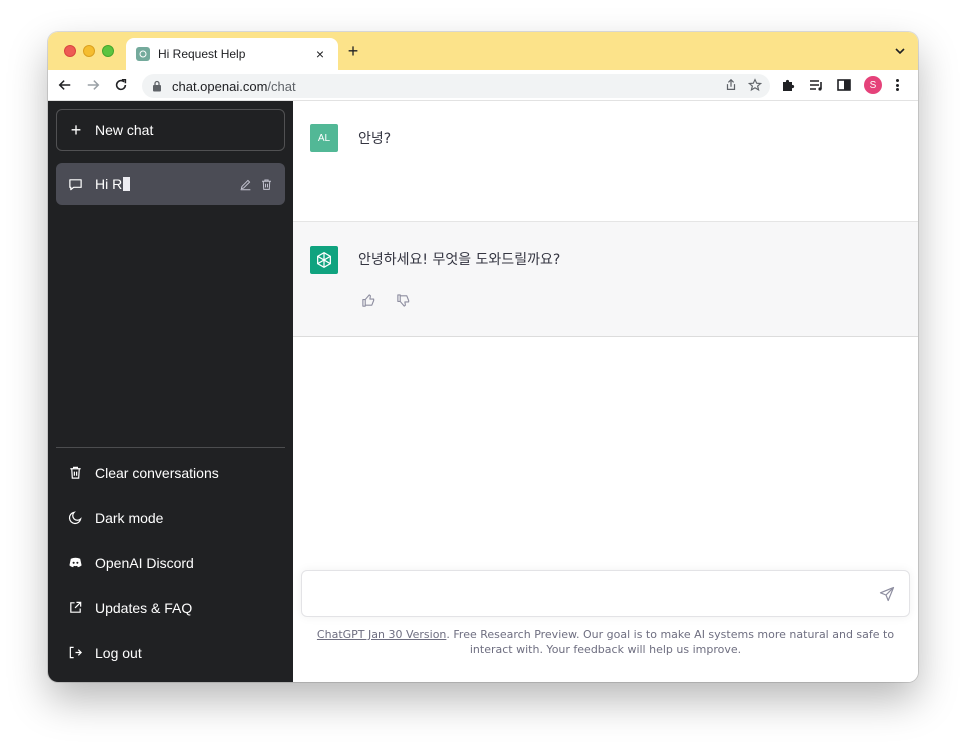  What do you see at coordinates (118, 652) in the screenshot?
I see `log-out-label: Log out` at bounding box center [118, 652].